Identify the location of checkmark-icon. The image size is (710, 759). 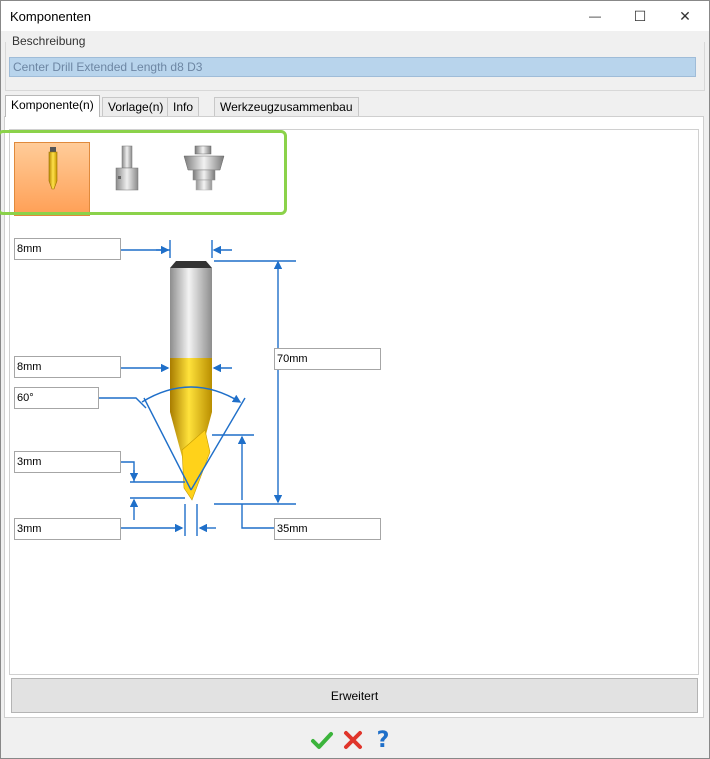
(322, 740).